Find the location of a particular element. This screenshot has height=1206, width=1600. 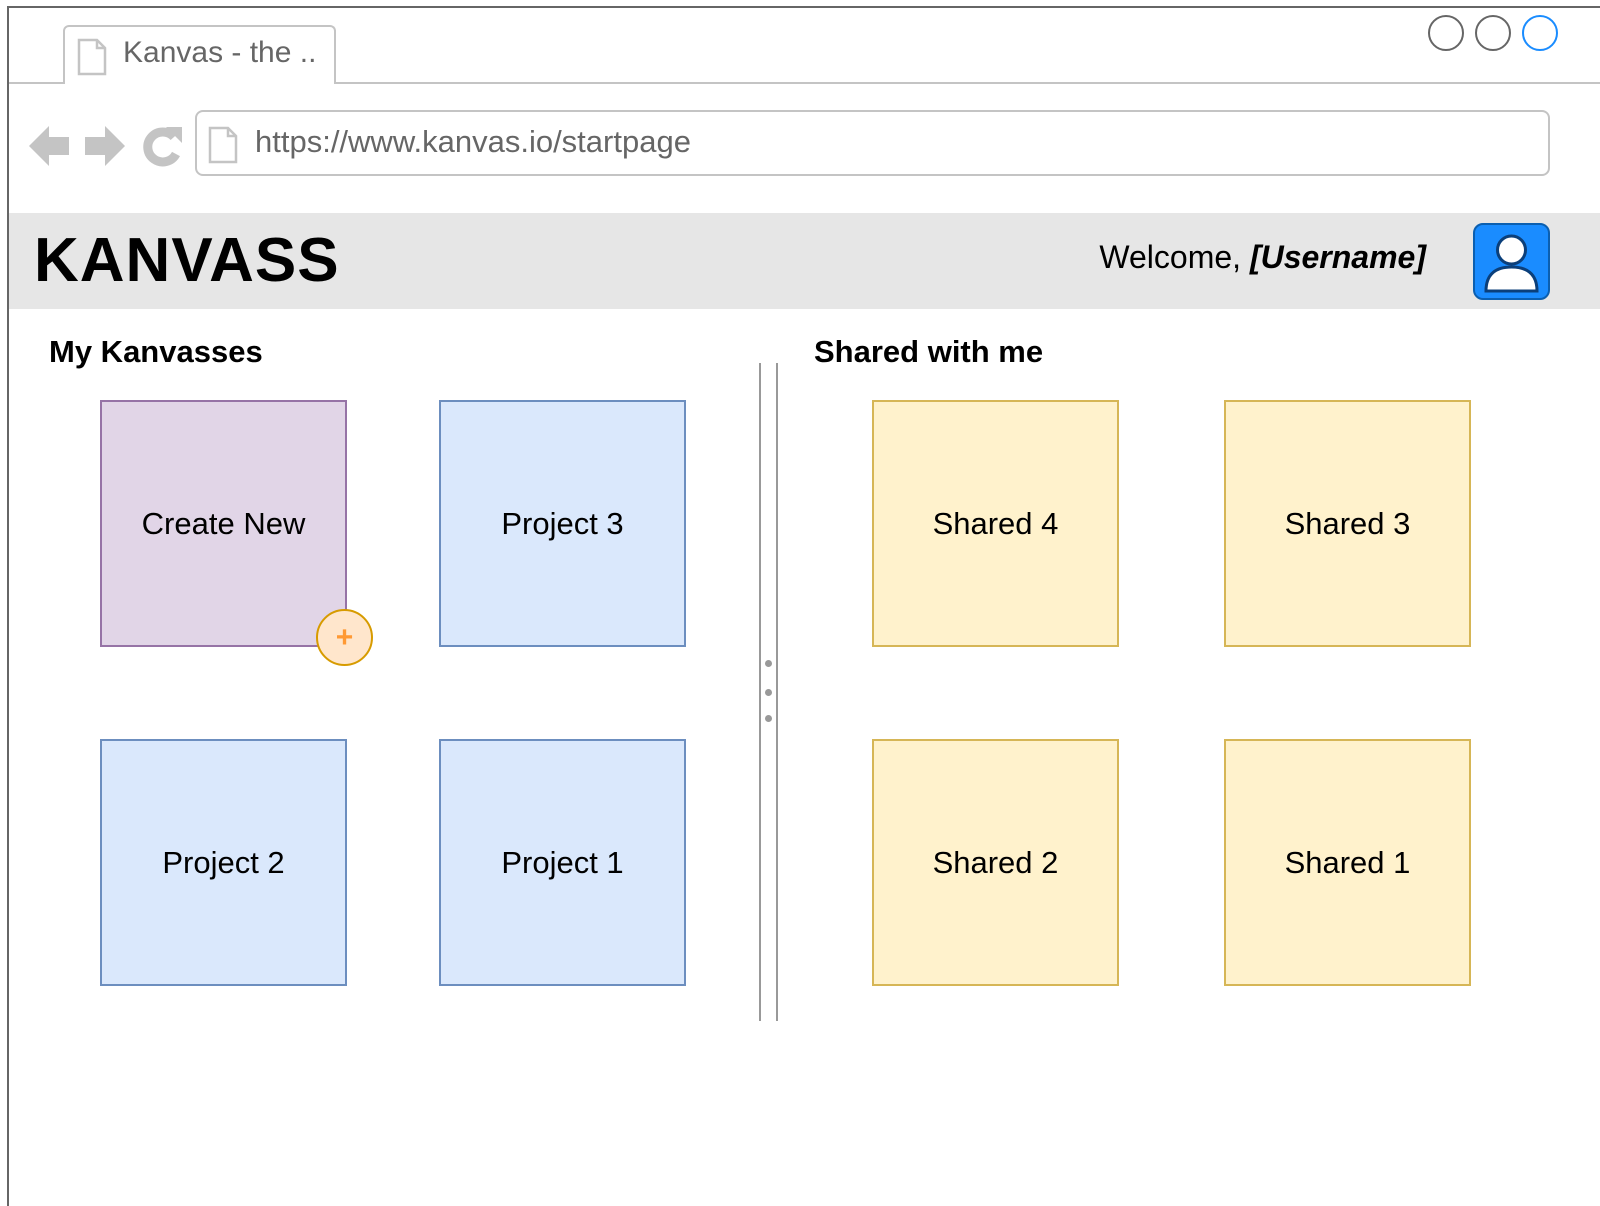

create-new-label: Create New is located at coordinates (223, 523).